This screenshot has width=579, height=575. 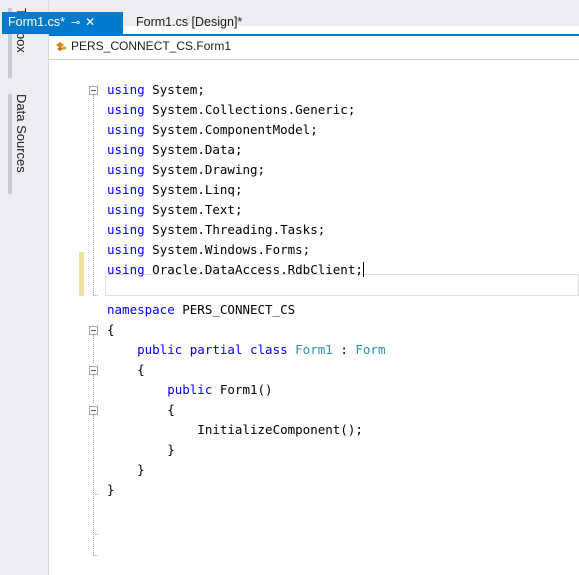 What do you see at coordinates (193, 189) in the screenshot?
I see `code-token: System.Linq;` at bounding box center [193, 189].